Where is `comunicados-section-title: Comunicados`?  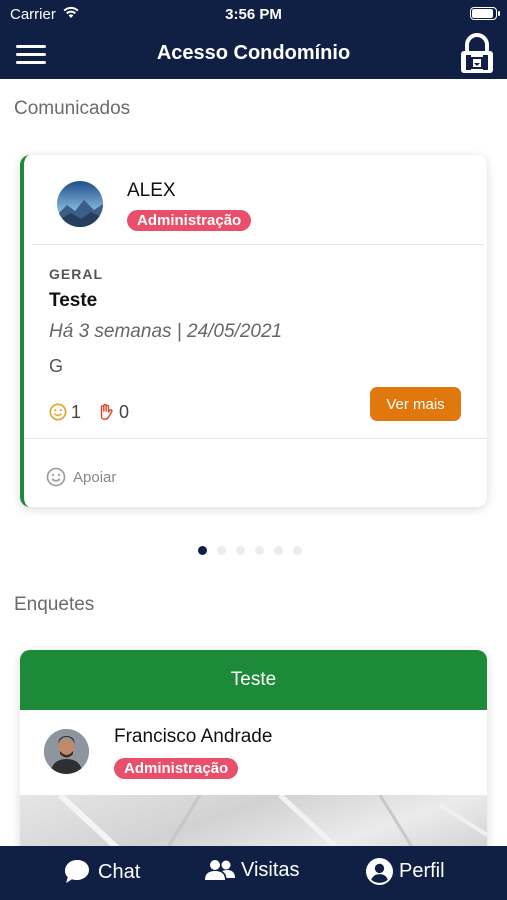 comunicados-section-title: Comunicados is located at coordinates (72, 108).